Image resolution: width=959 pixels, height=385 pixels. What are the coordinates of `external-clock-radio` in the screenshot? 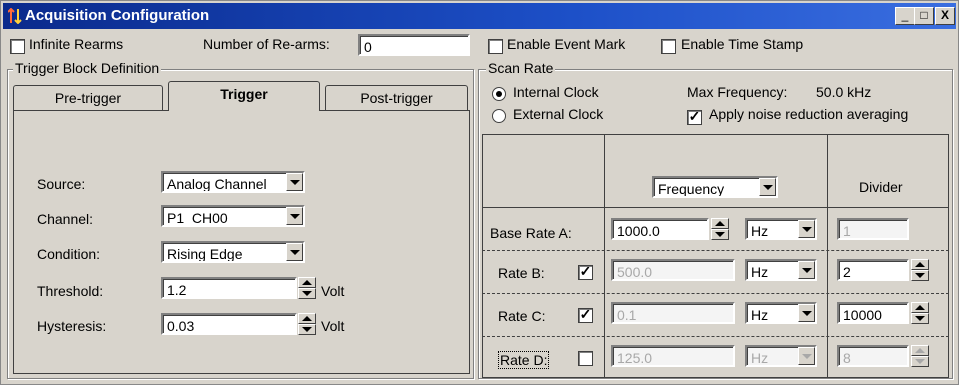 It's located at (499, 116).